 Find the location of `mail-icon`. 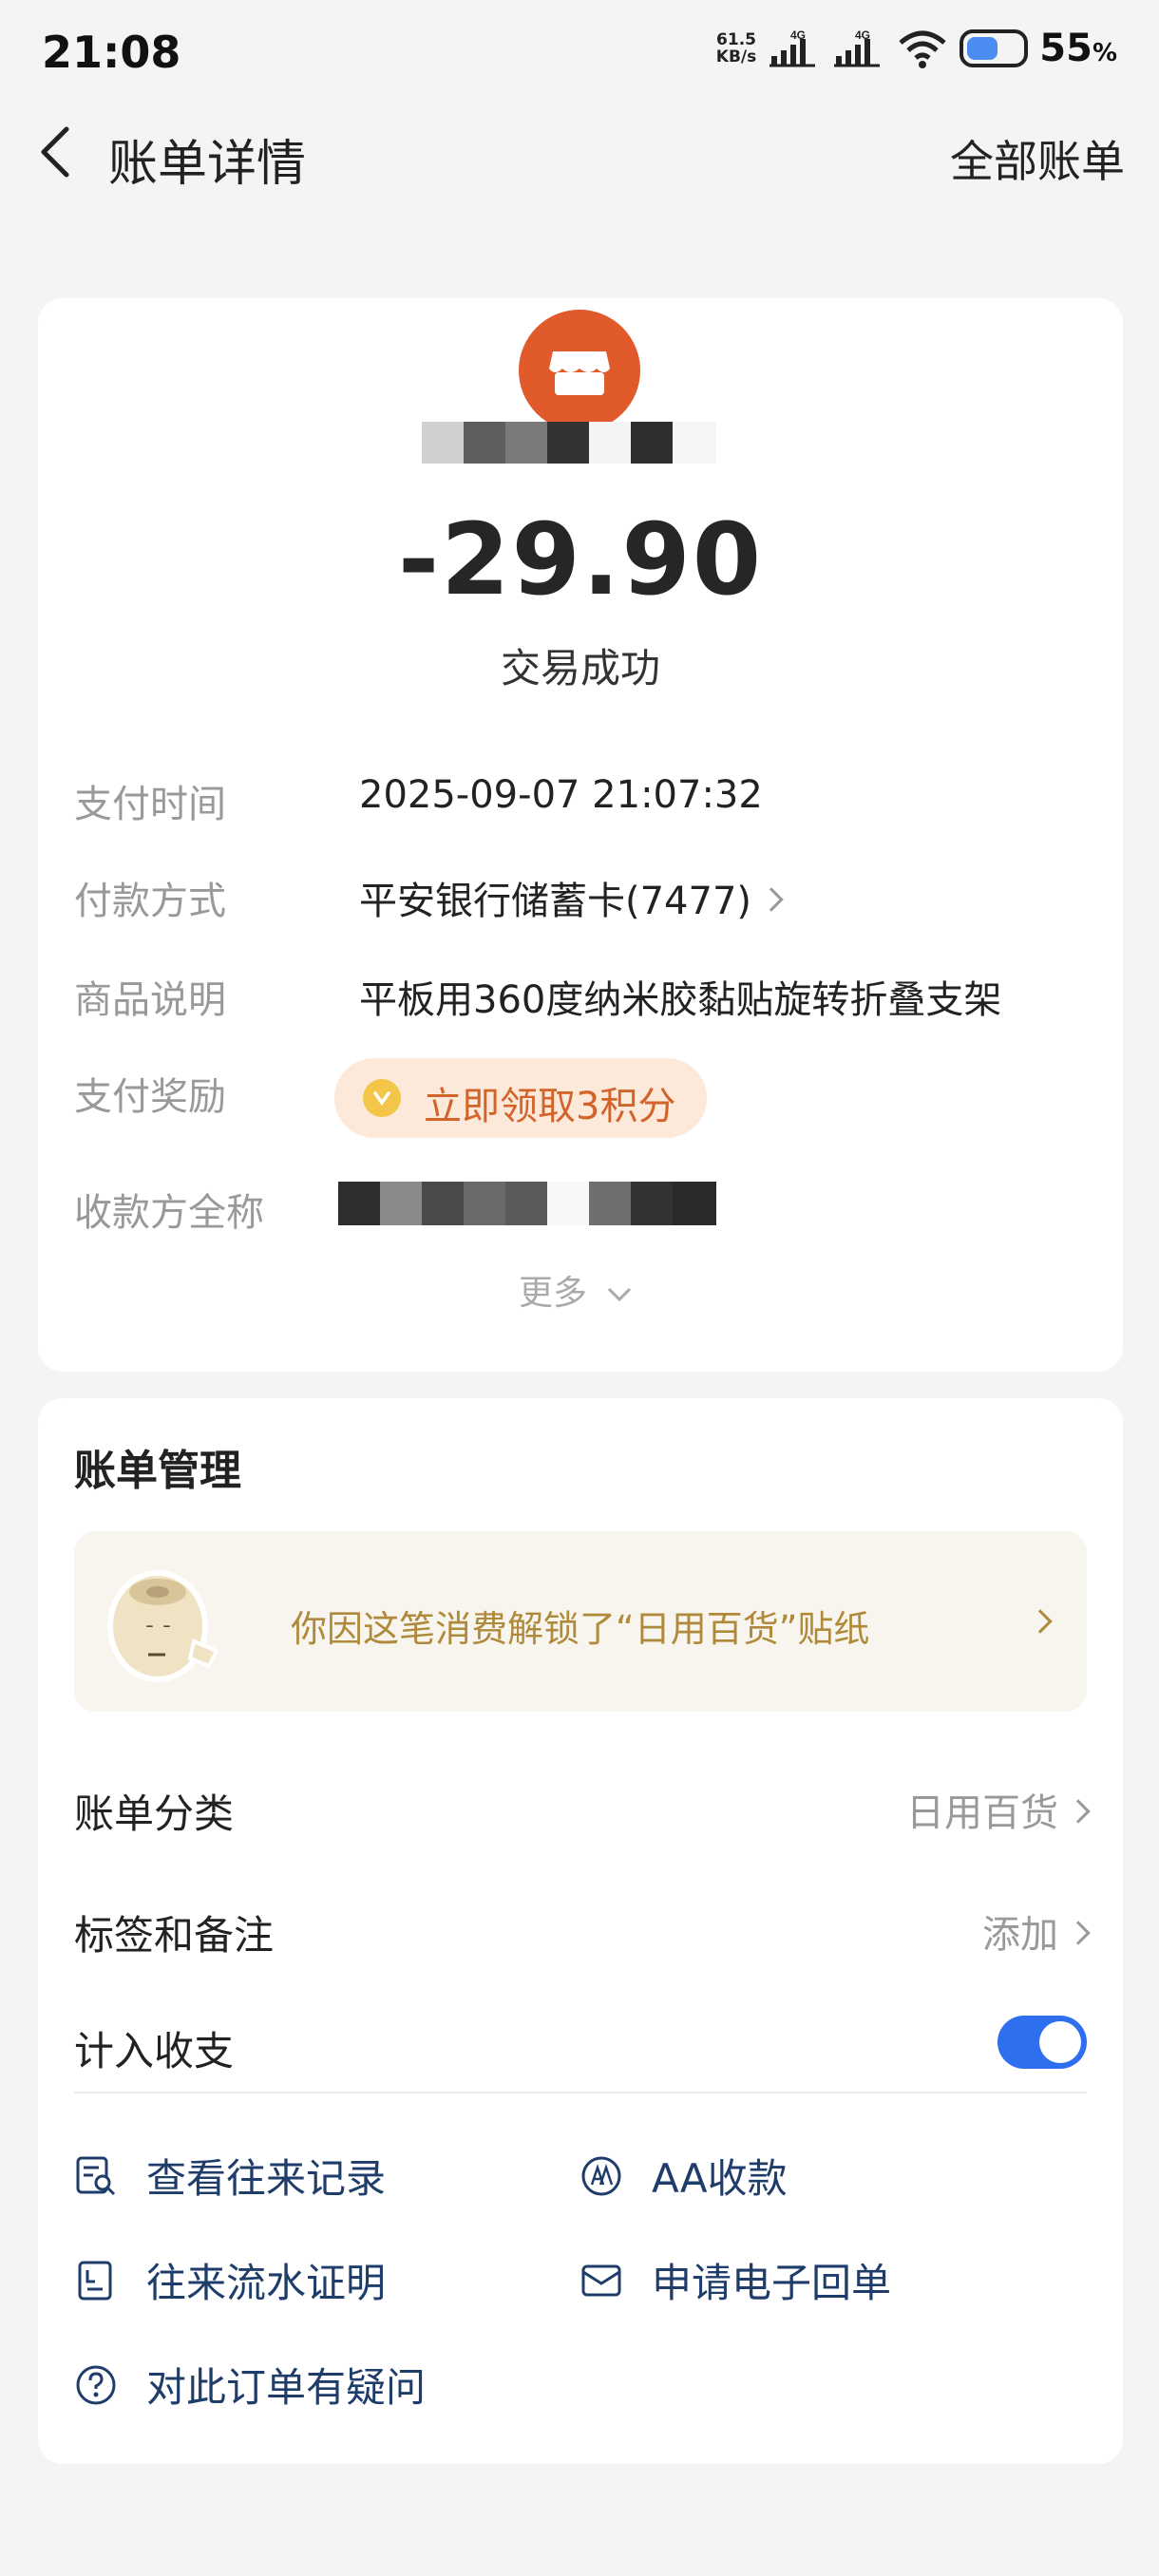

mail-icon is located at coordinates (601, 2280).